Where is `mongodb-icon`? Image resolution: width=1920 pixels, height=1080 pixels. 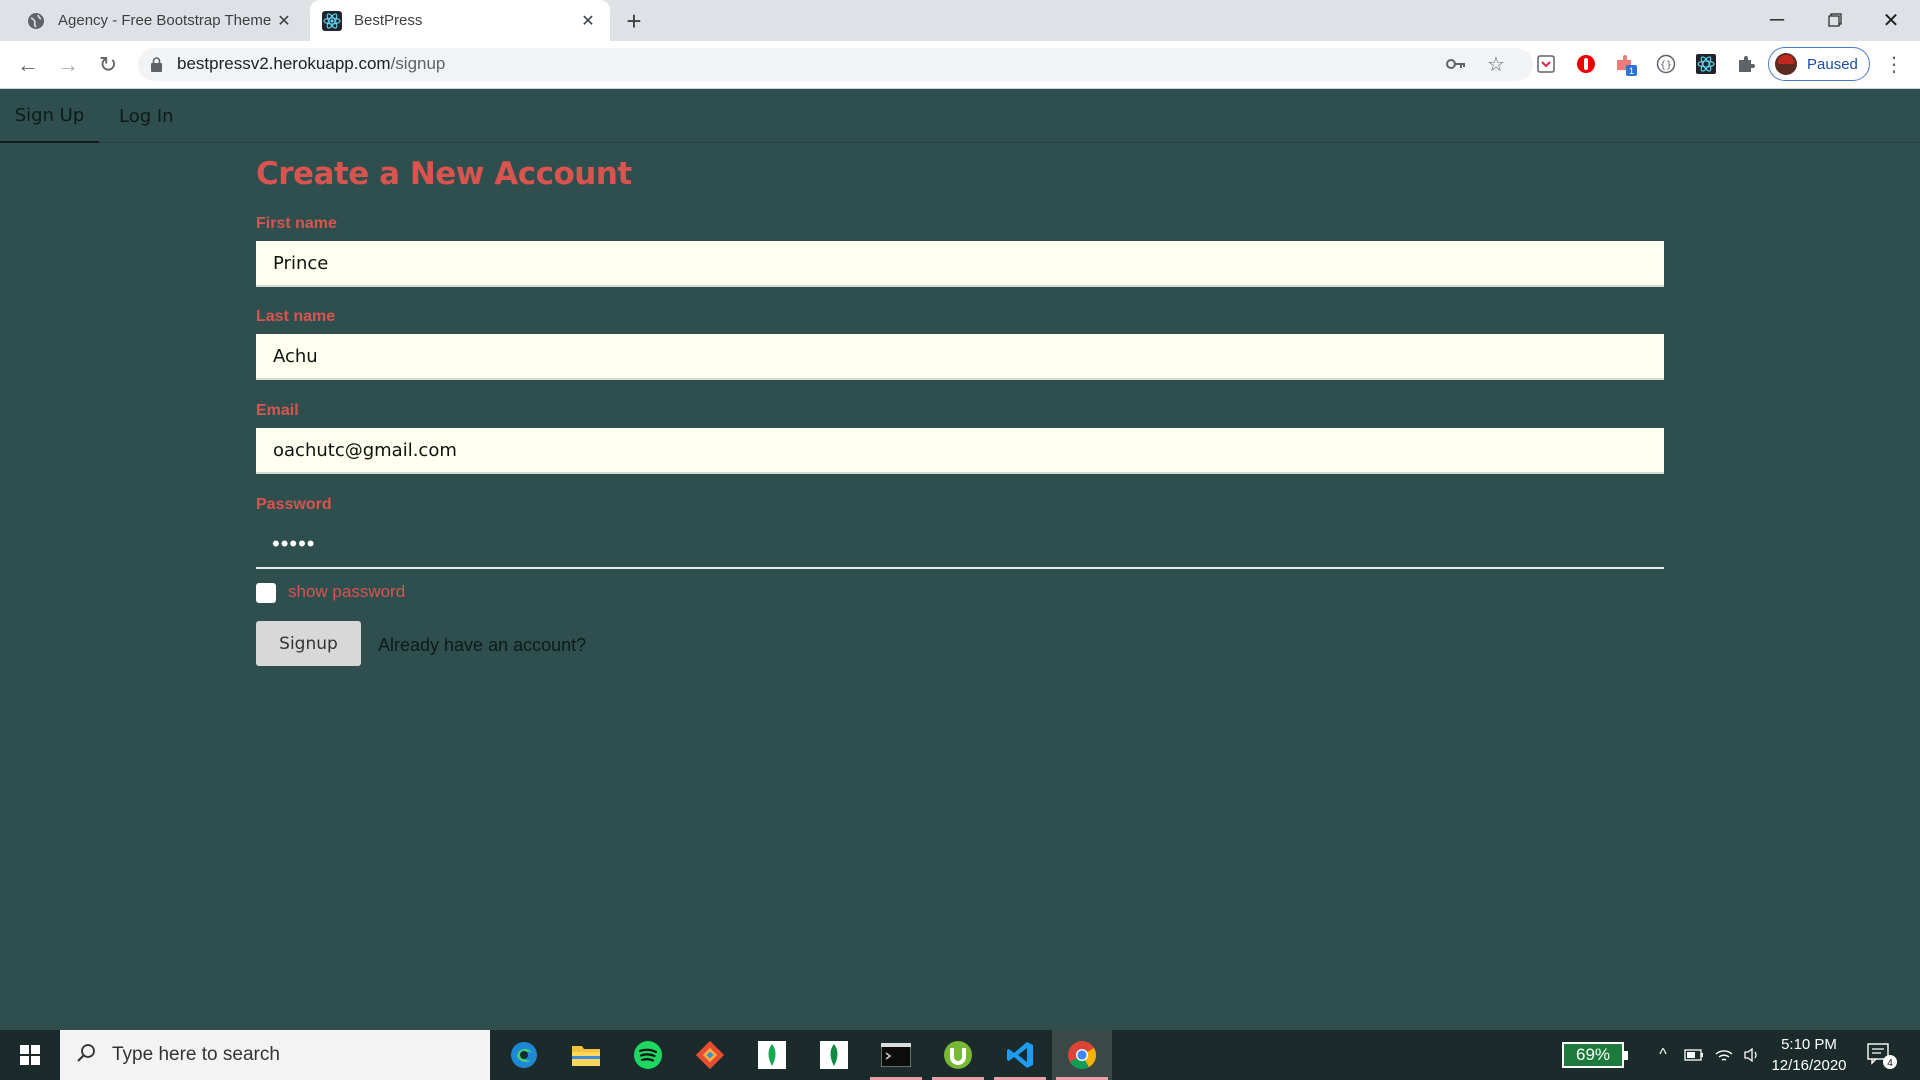
mongodb-icon is located at coordinates (772, 1055).